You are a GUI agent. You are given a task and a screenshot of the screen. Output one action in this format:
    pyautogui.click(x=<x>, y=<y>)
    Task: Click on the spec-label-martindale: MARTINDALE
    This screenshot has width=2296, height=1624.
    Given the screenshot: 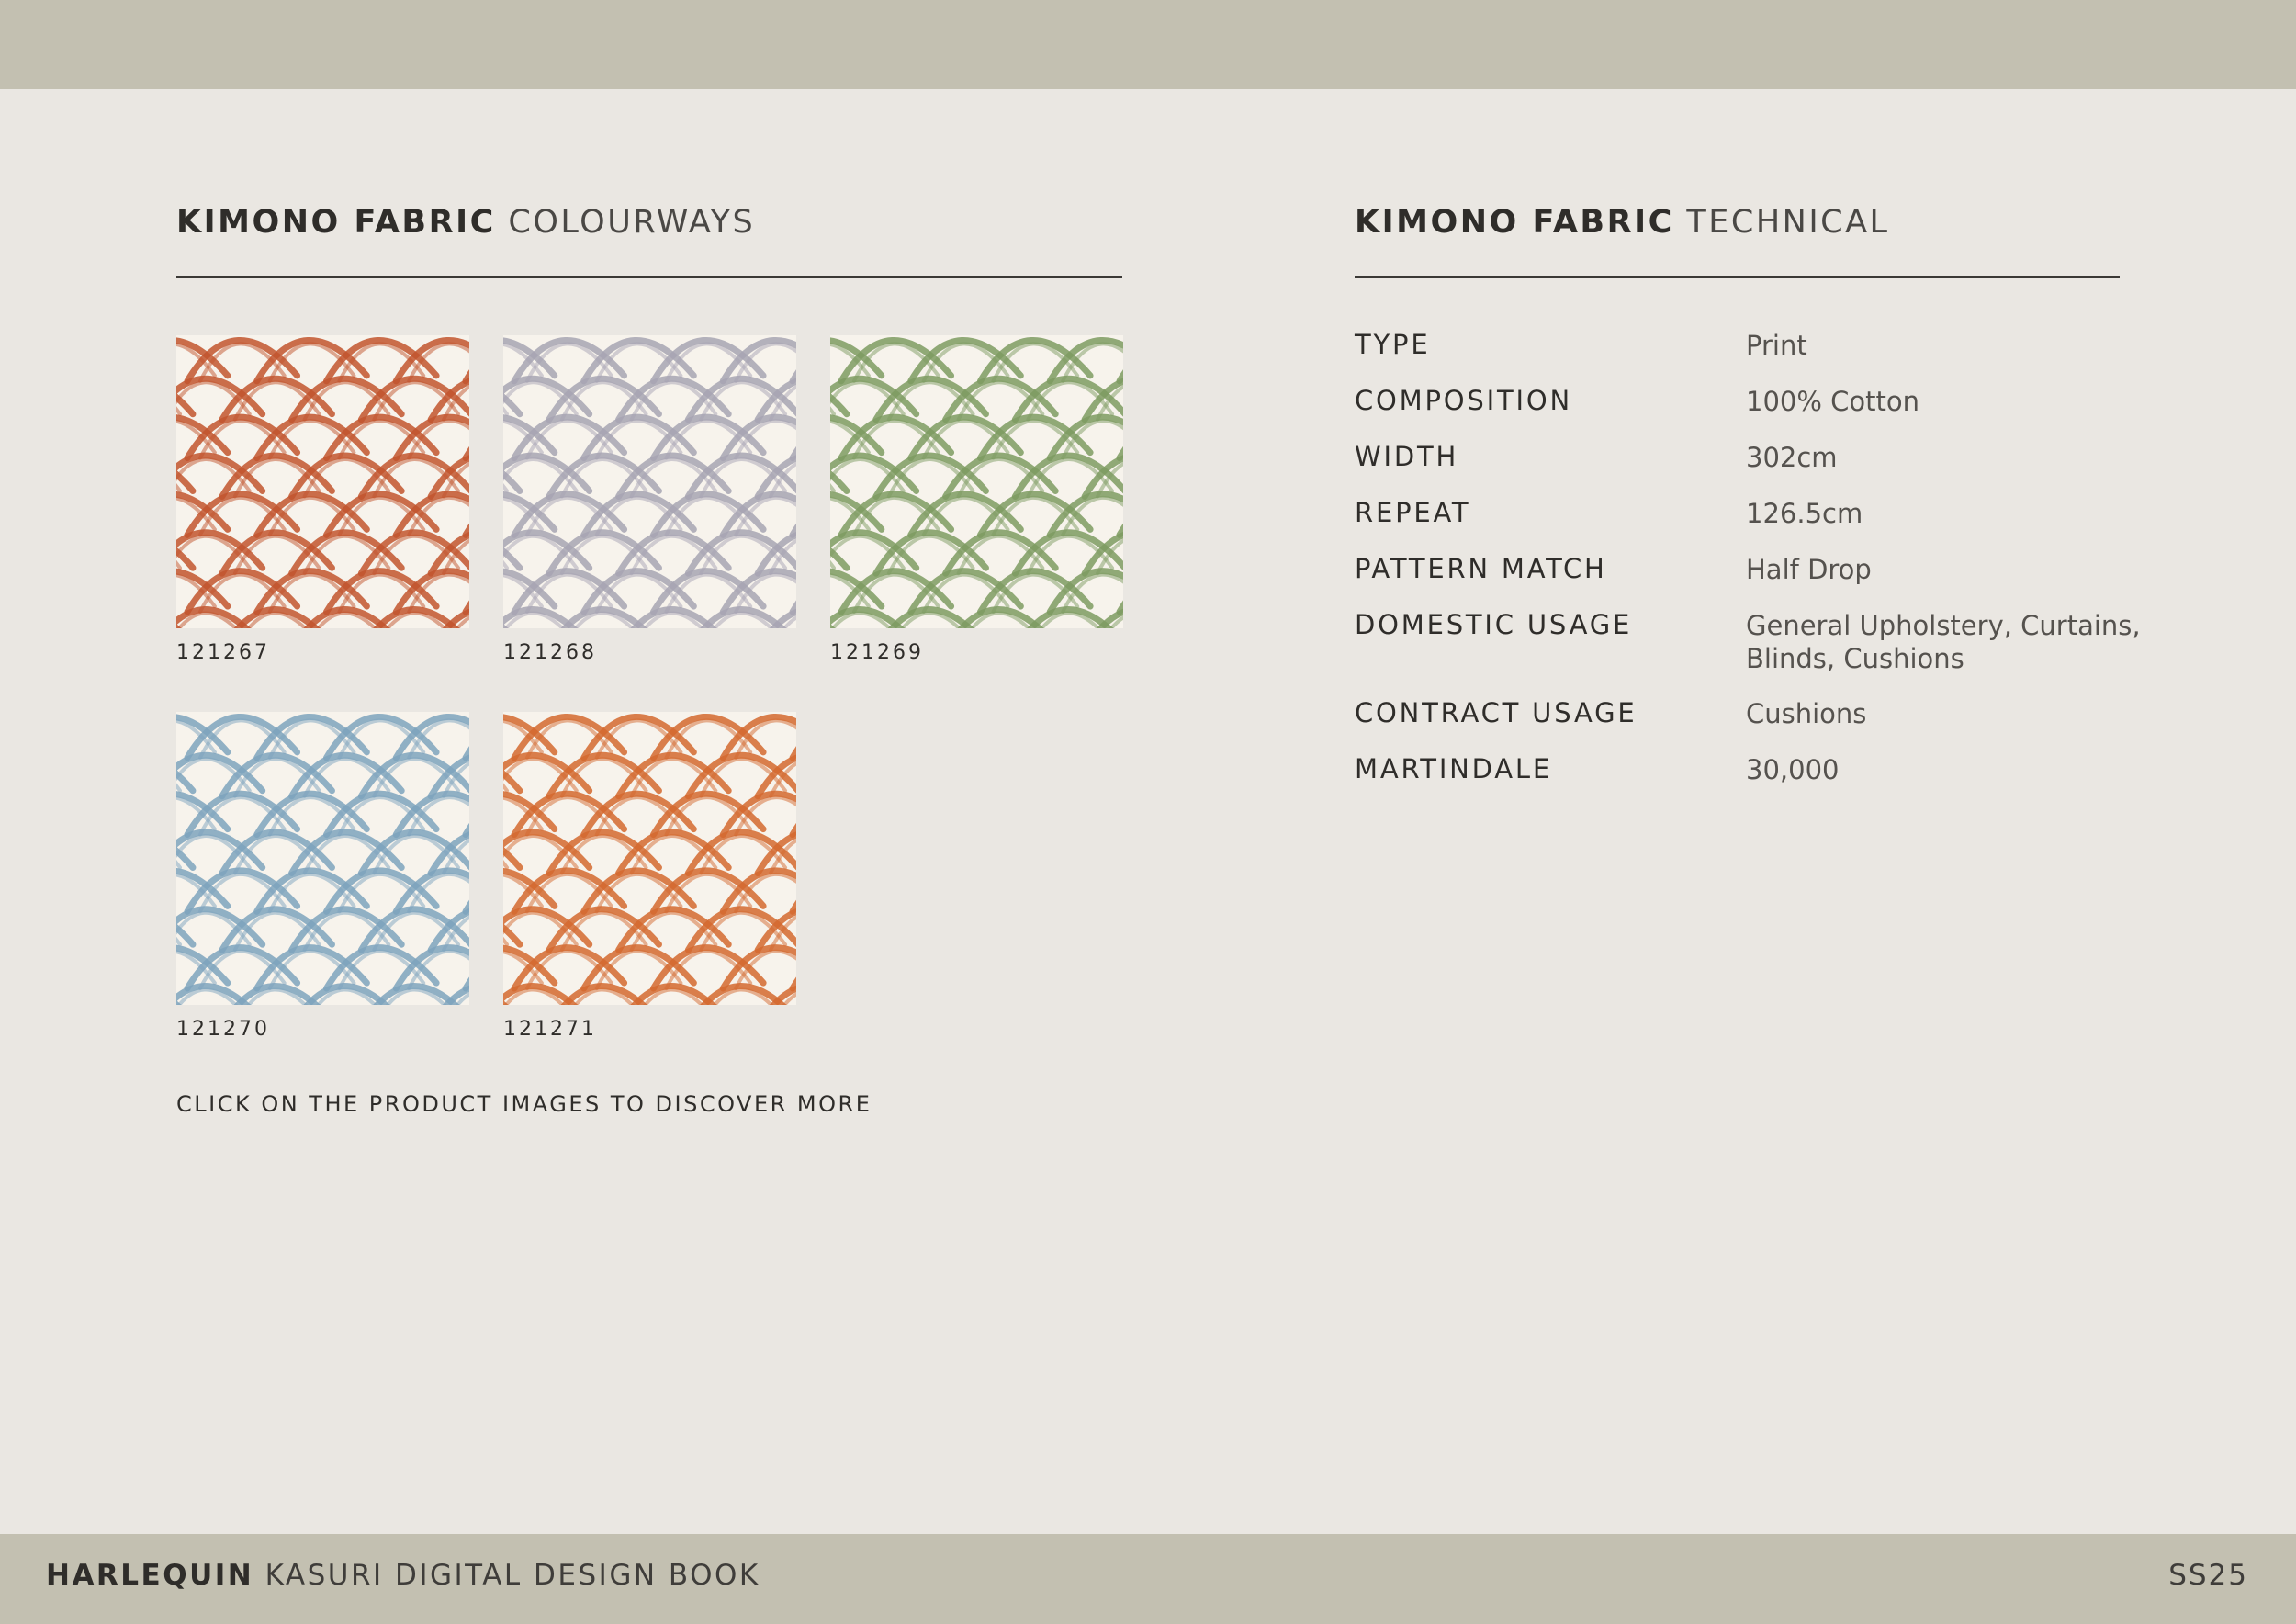 What is the action you would take?
    pyautogui.click(x=1453, y=768)
    